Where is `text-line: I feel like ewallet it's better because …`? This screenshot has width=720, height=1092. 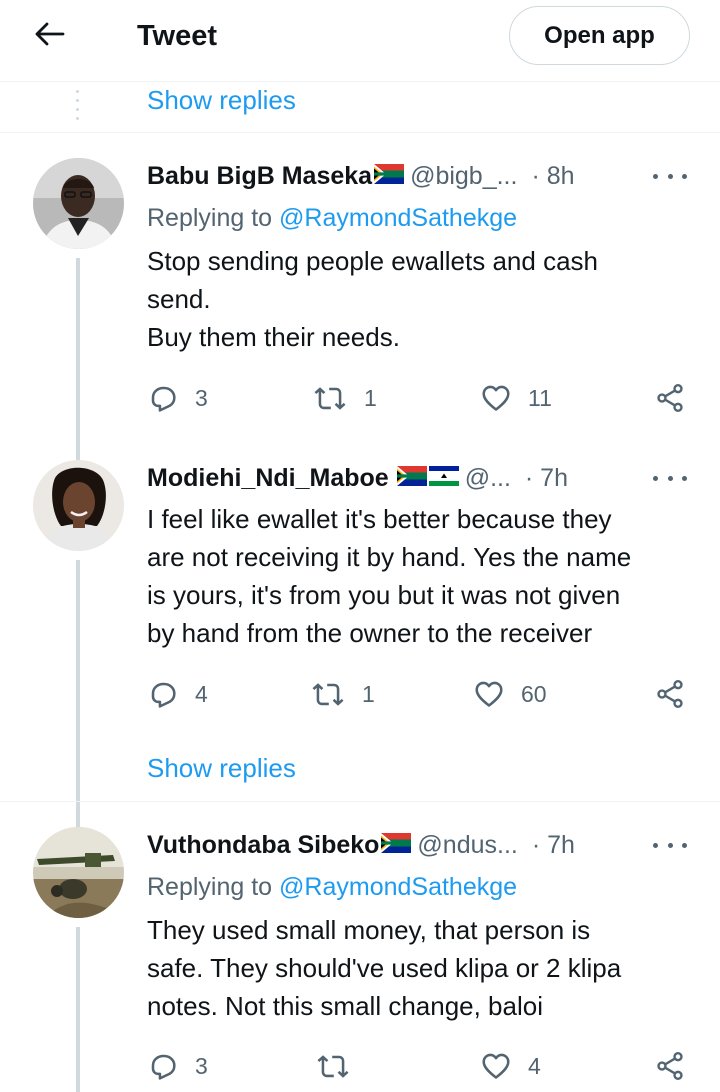
text-line: I feel like ewallet it's better because … is located at coordinates (379, 519).